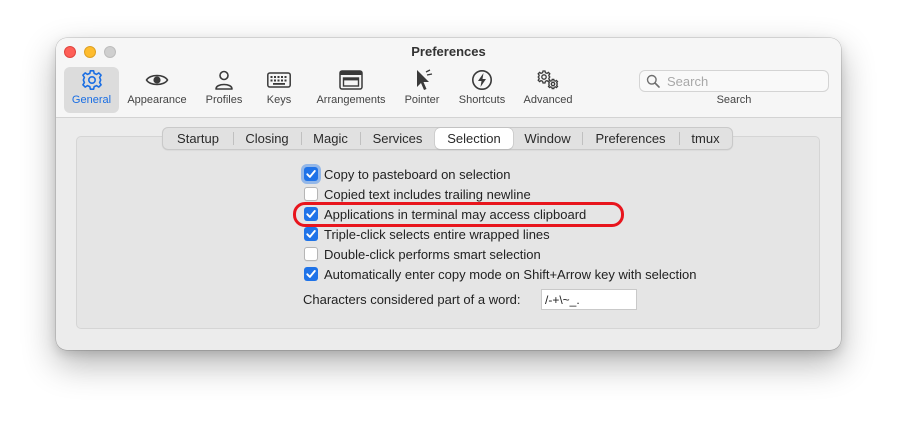  I want to click on search-label: Search, so click(734, 100).